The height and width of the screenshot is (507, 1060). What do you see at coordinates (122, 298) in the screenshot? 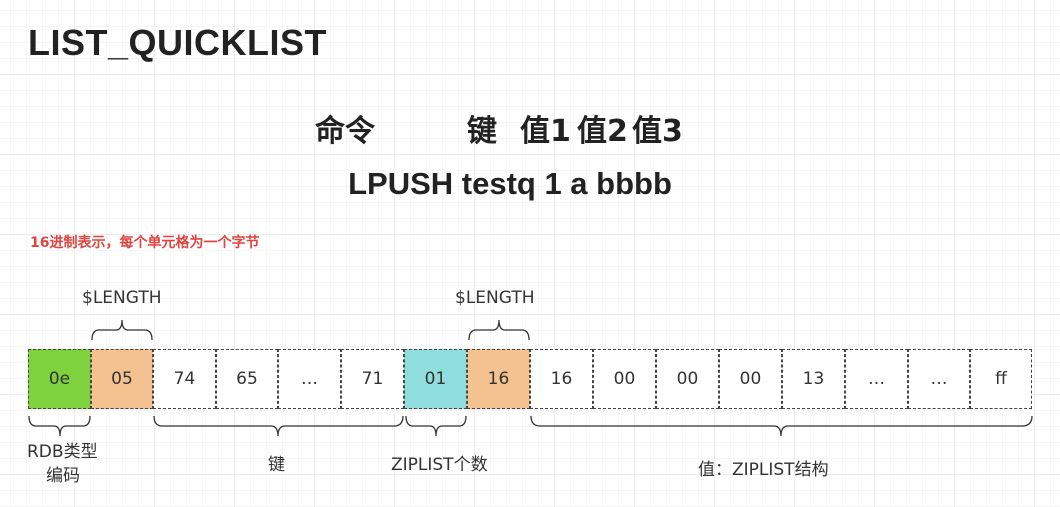
I see `length-label-1: $LENGTH` at bounding box center [122, 298].